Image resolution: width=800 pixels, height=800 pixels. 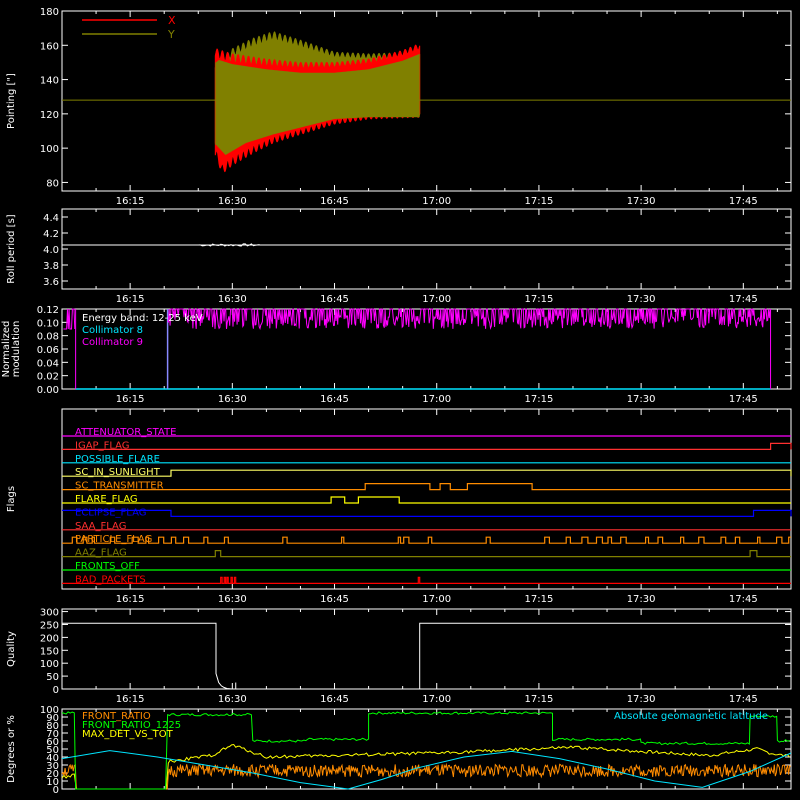 I want to click on y-tick-label: 160, so click(x=49, y=46).